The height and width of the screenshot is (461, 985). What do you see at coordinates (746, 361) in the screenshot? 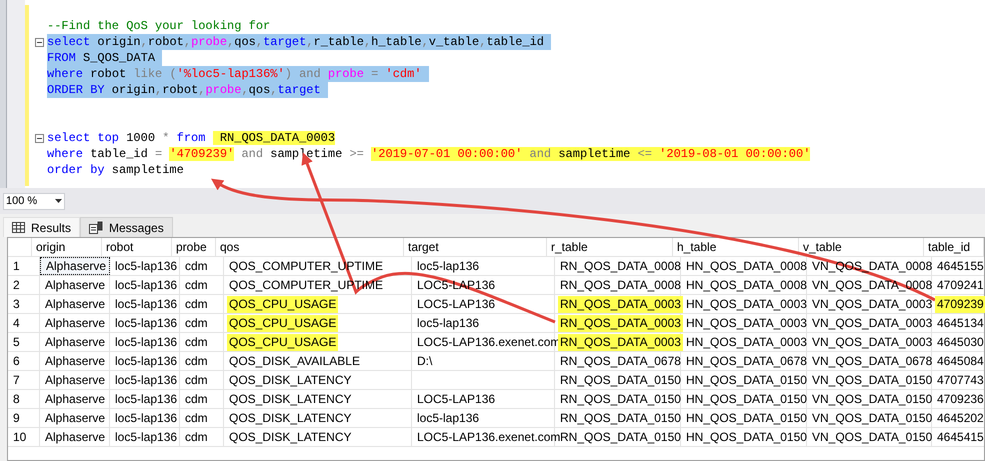
I see `table-cell-text: HN_QOS_DATA_0678` at bounding box center [746, 361].